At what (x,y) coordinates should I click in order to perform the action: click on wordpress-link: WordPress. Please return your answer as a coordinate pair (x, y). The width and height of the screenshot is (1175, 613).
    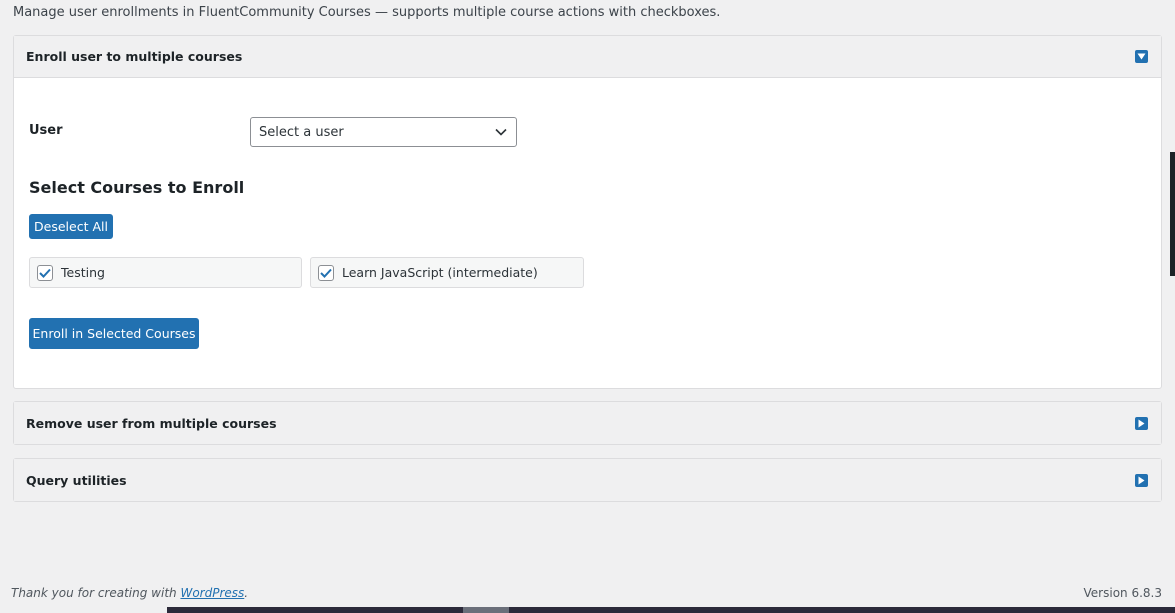
    Looking at the image, I should click on (212, 593).